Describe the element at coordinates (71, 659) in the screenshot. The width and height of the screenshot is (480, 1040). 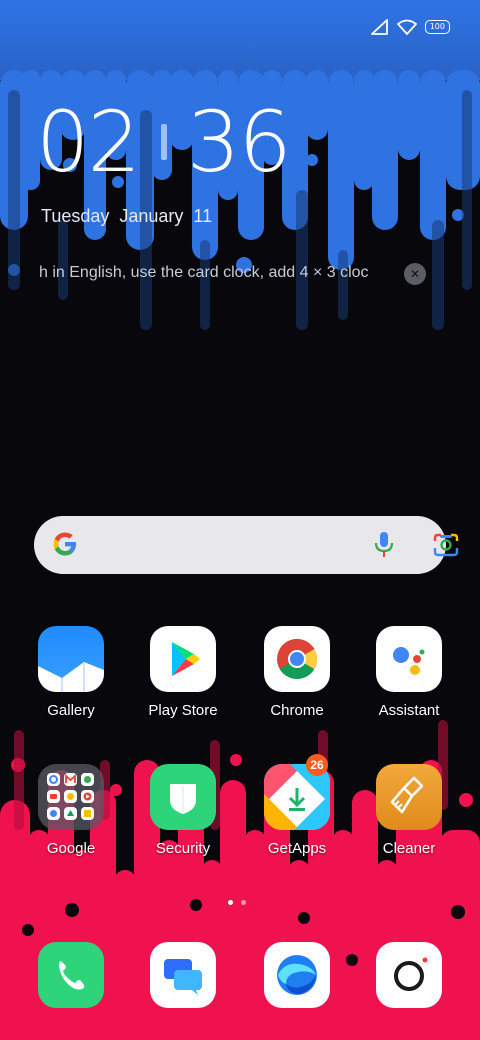
I see `gallery-icon` at that location.